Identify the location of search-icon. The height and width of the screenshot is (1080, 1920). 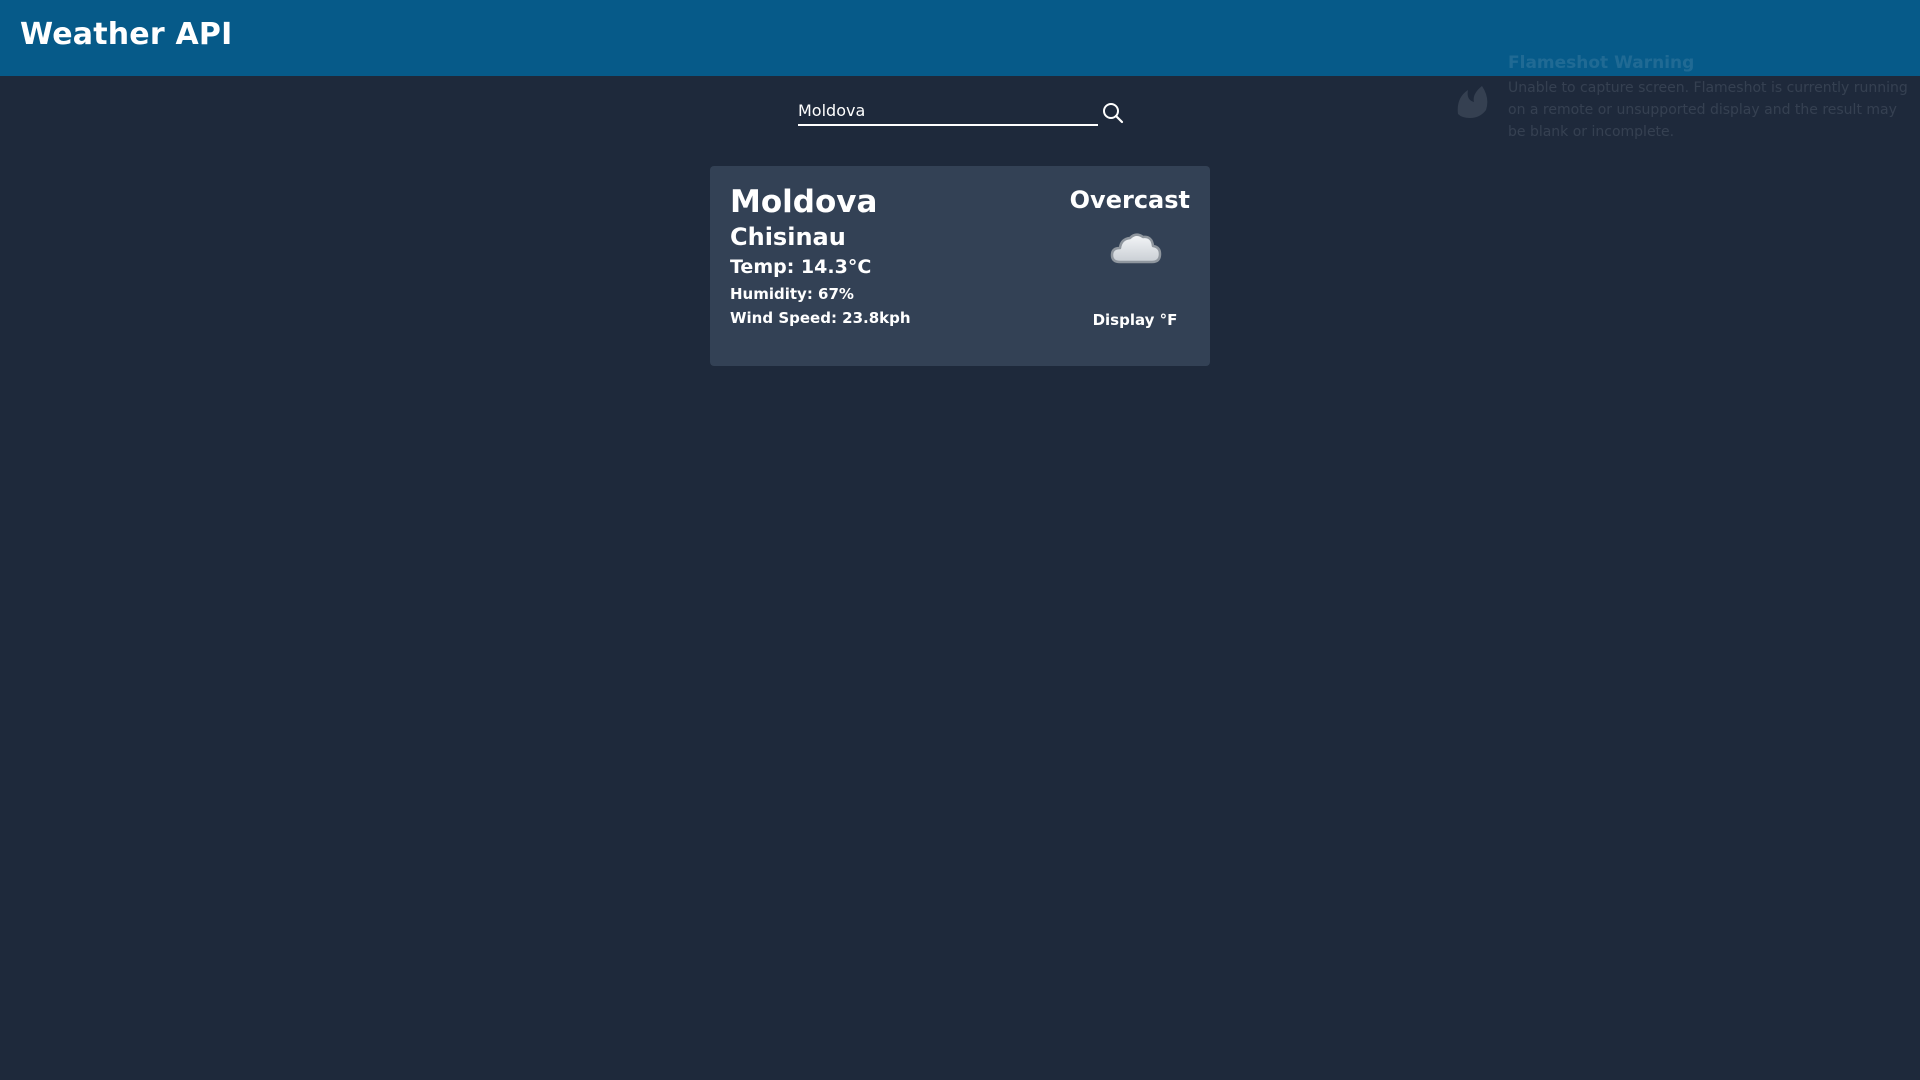
(1113, 113).